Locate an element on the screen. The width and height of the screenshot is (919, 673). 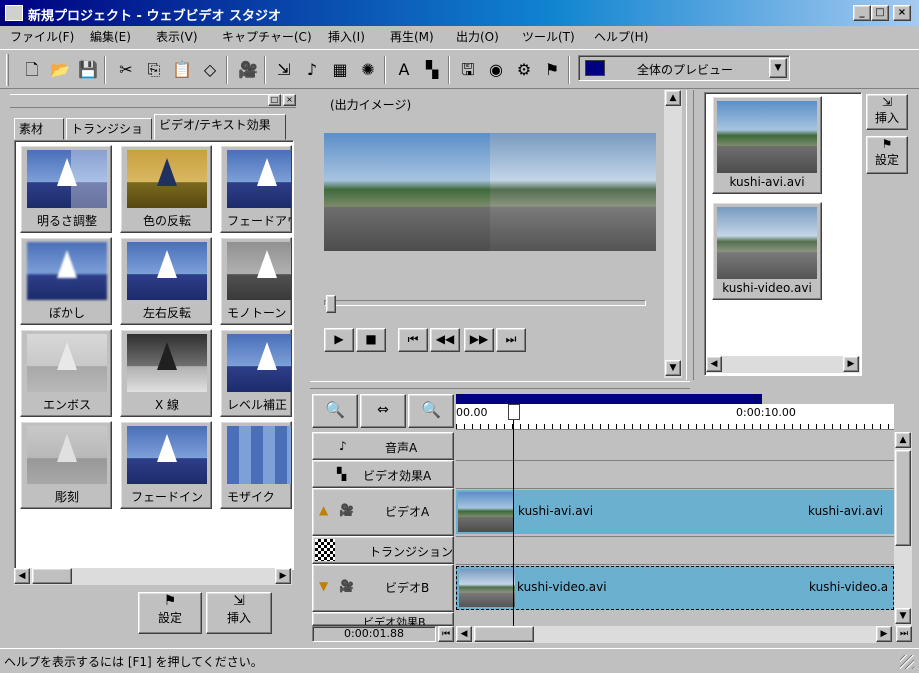
settings-button: ⚑ 設定 is located at coordinates (170, 613).